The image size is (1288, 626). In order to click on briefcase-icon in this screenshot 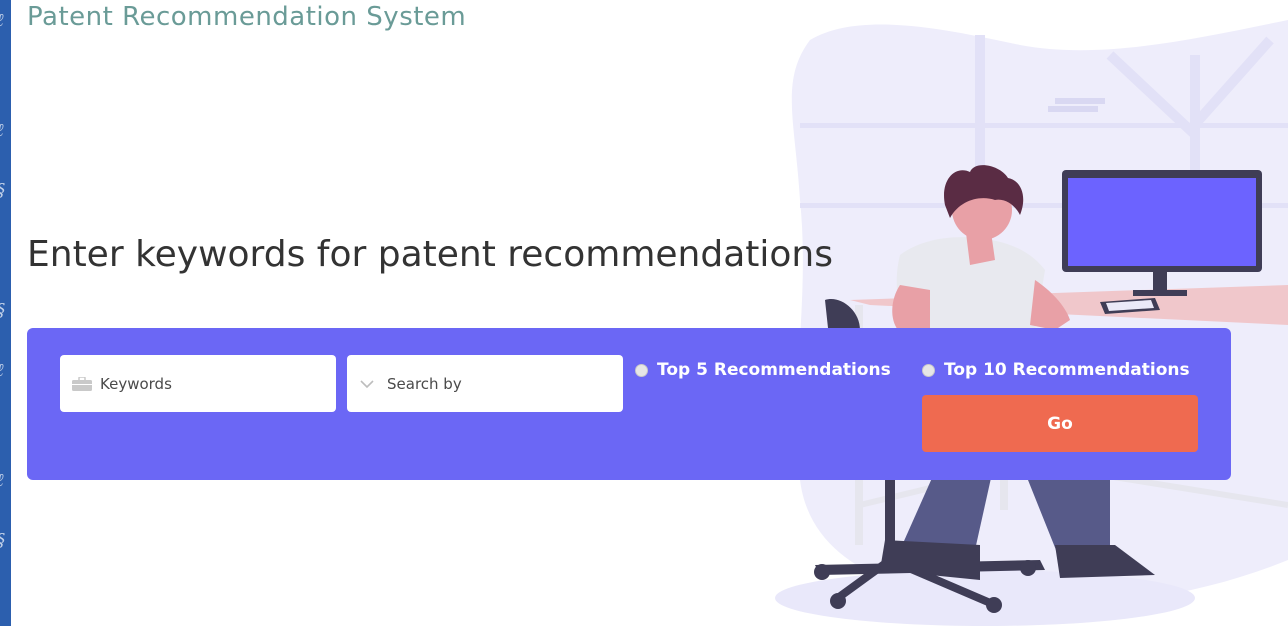, I will do `click(83, 384)`.